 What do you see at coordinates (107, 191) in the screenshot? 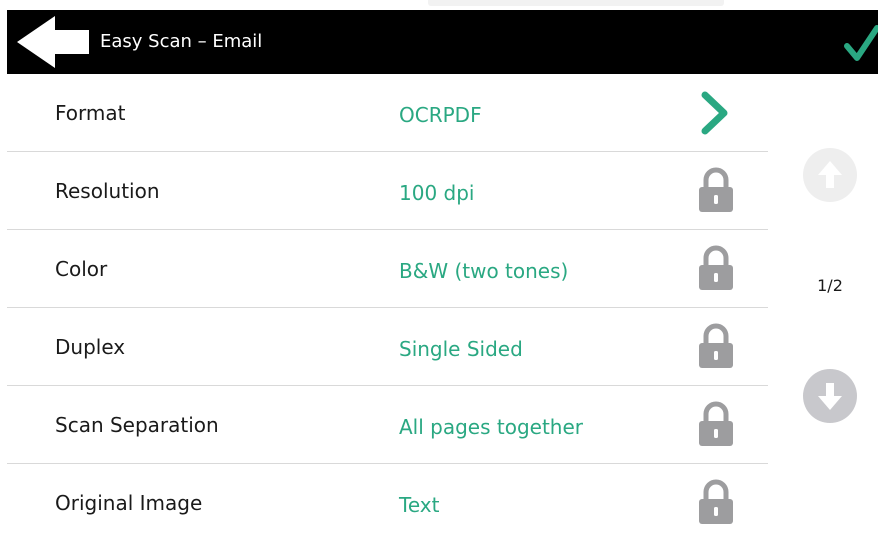
I see `setting-label: Resolution` at bounding box center [107, 191].